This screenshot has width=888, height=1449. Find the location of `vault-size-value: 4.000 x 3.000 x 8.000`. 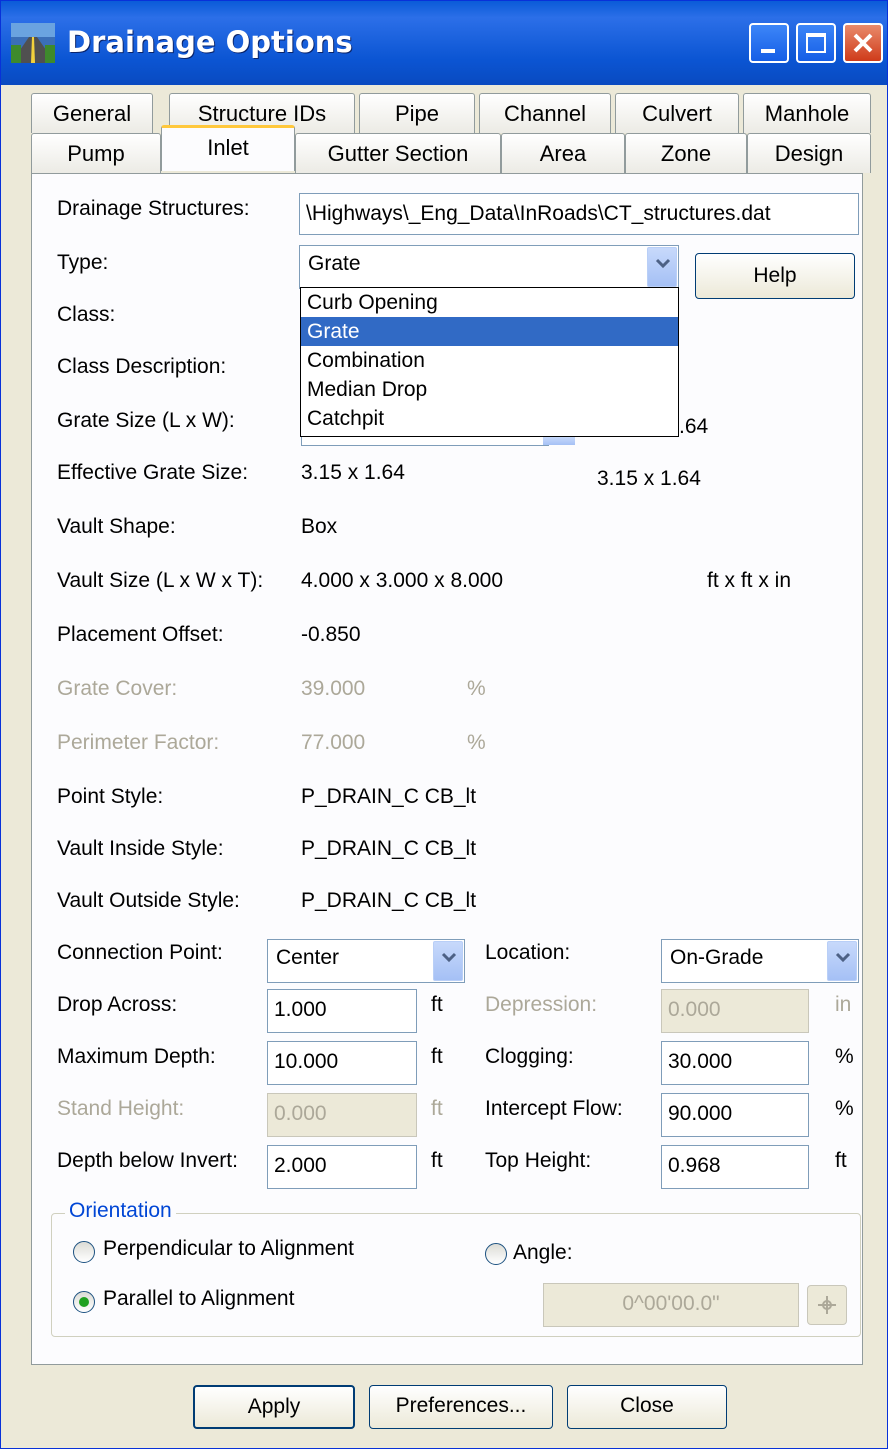

vault-size-value: 4.000 x 3.000 x 8.000 is located at coordinates (402, 580).